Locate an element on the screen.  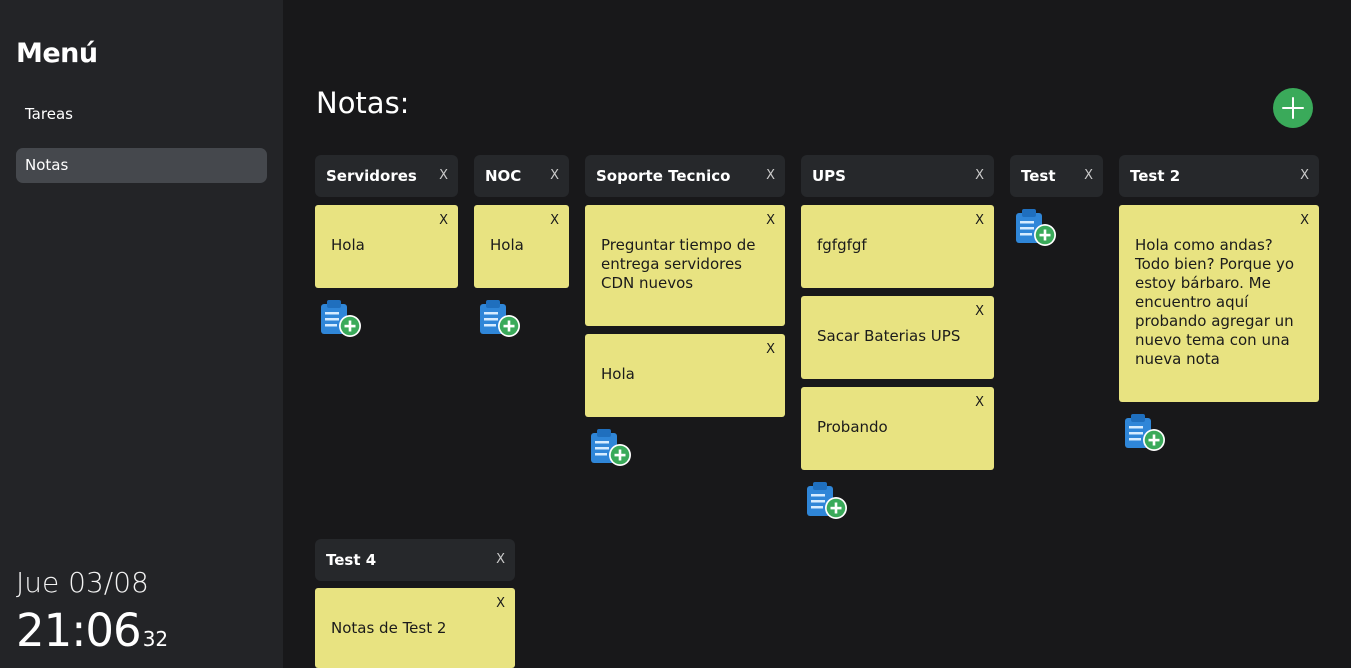
note-card: X Notas de Test 2 is located at coordinates (415, 628).